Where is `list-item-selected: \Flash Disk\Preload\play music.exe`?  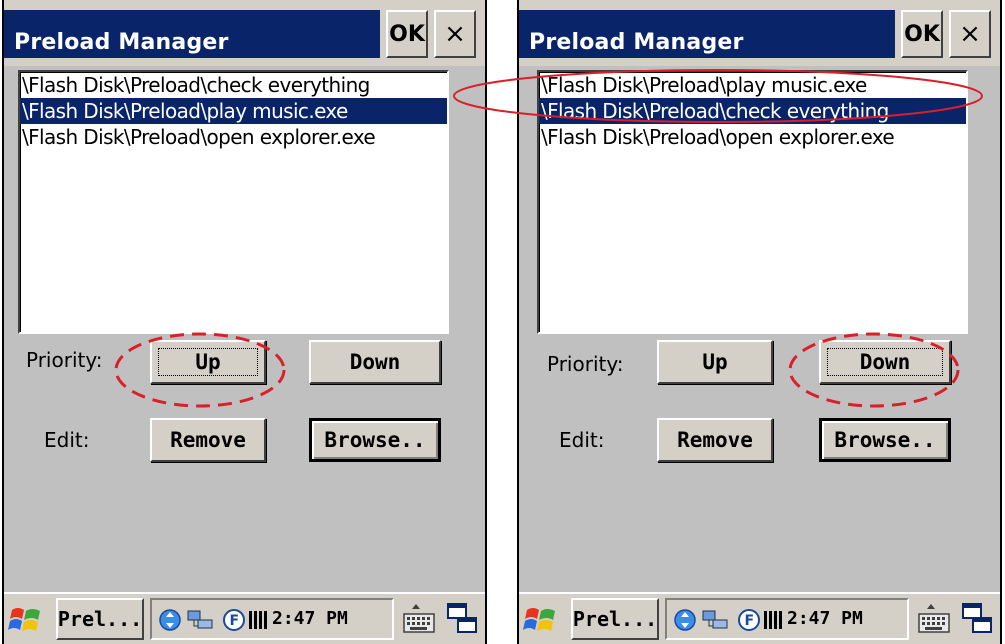
list-item-selected: \Flash Disk\Preload\play music.exe is located at coordinates (233, 111).